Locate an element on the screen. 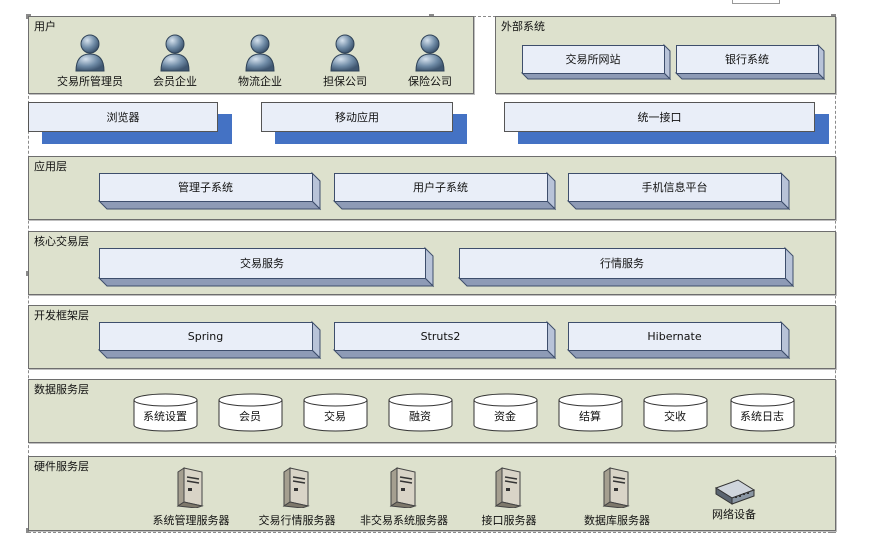 The height and width of the screenshot is (549, 873). external-system-box: 银行系统 is located at coordinates (747, 59).